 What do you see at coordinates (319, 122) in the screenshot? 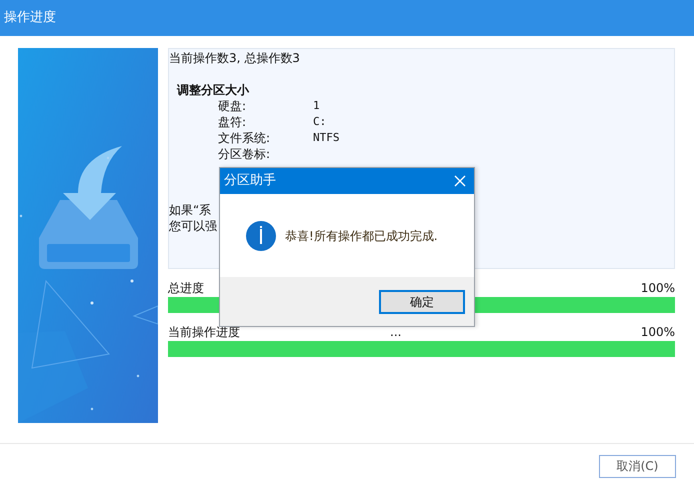
I see `detail-value: C:` at bounding box center [319, 122].